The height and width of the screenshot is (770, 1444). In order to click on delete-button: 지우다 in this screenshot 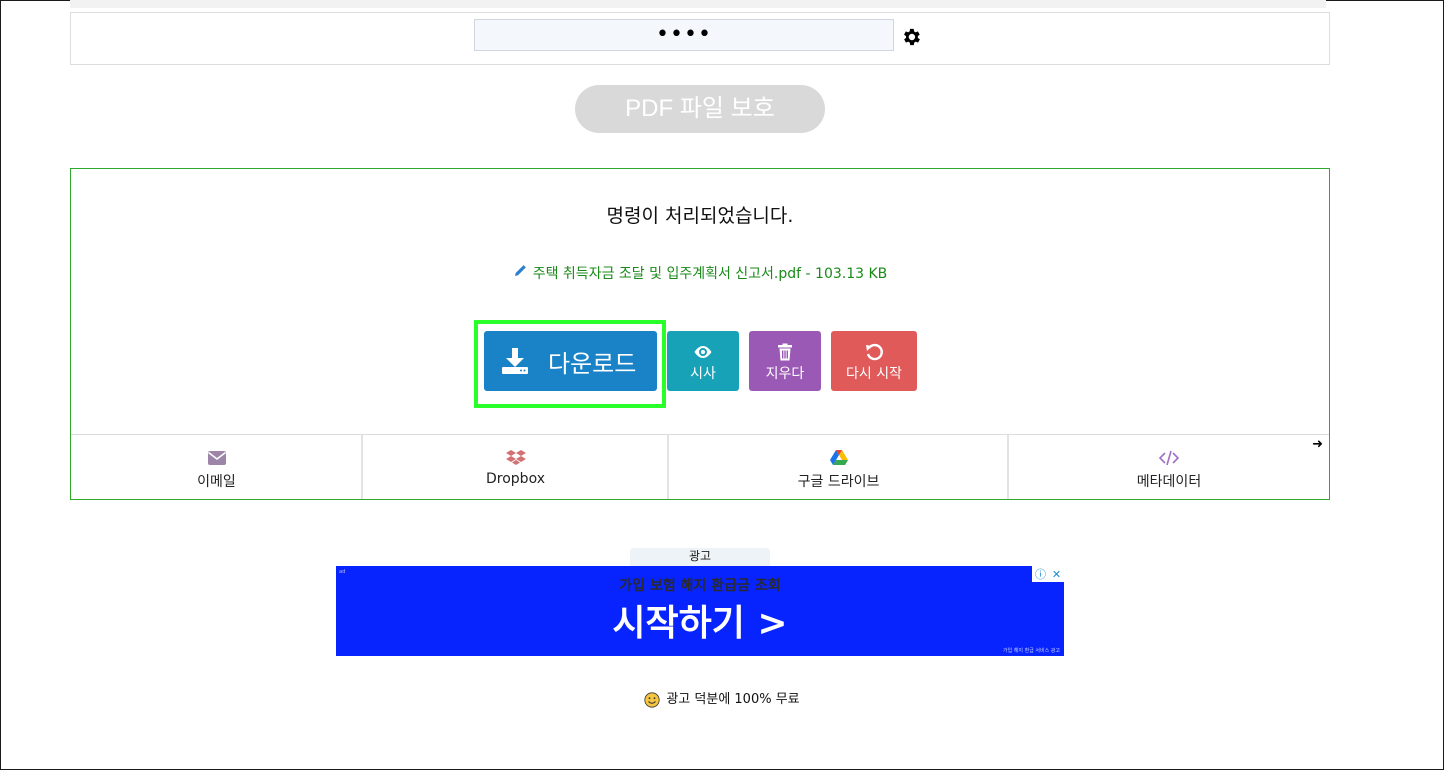, I will do `click(785, 361)`.